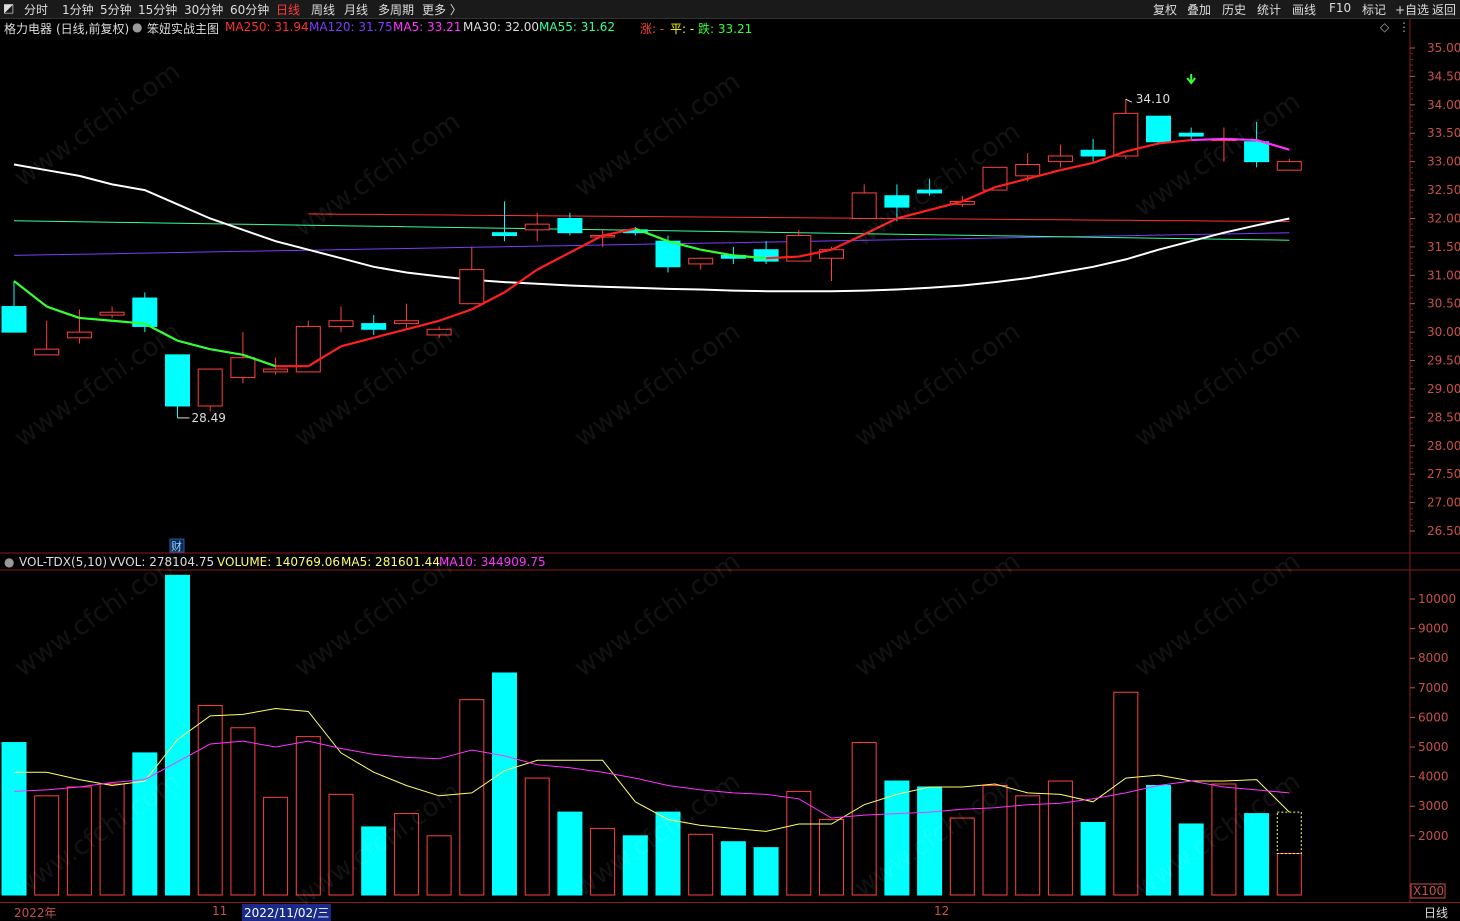 This screenshot has width=1460, height=921. I want to click on toolbar-button-4: 画线, so click(1304, 9).